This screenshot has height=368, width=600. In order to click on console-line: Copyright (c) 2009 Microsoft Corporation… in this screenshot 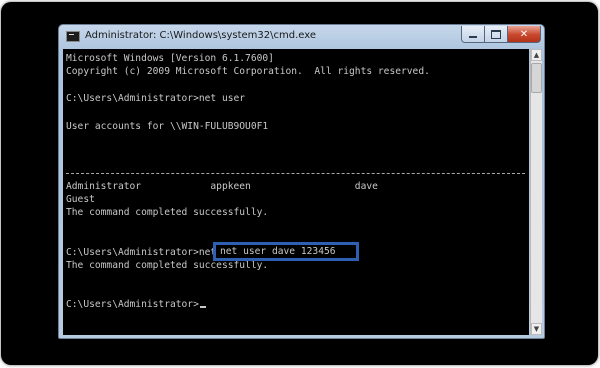, I will do `click(248, 71)`.